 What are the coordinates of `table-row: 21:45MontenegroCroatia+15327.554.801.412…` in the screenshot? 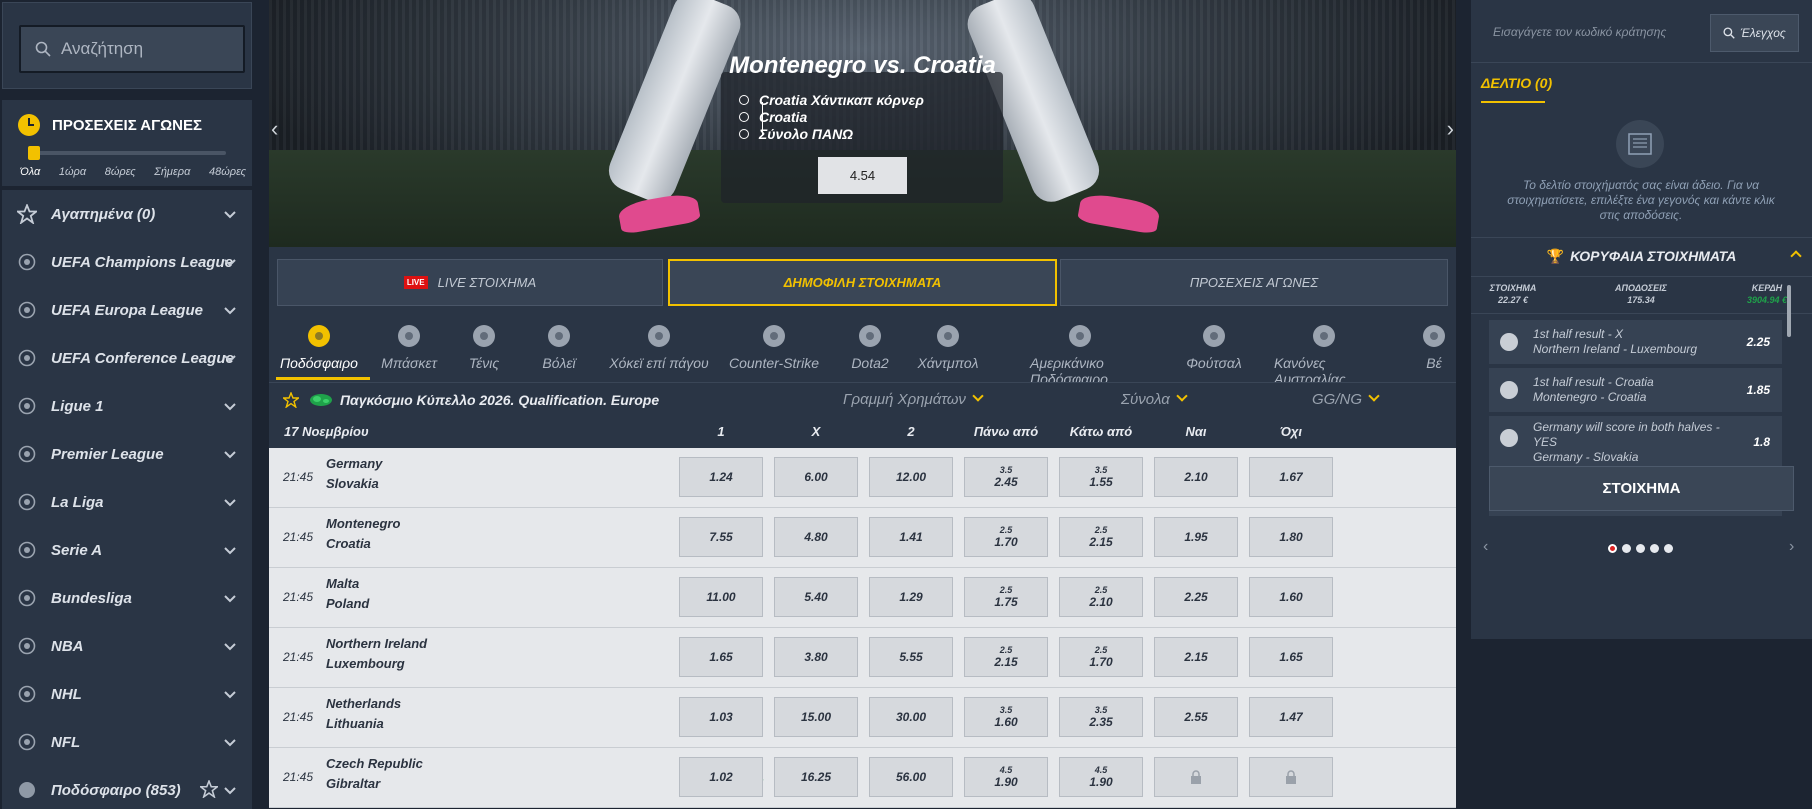 It's located at (862, 538).